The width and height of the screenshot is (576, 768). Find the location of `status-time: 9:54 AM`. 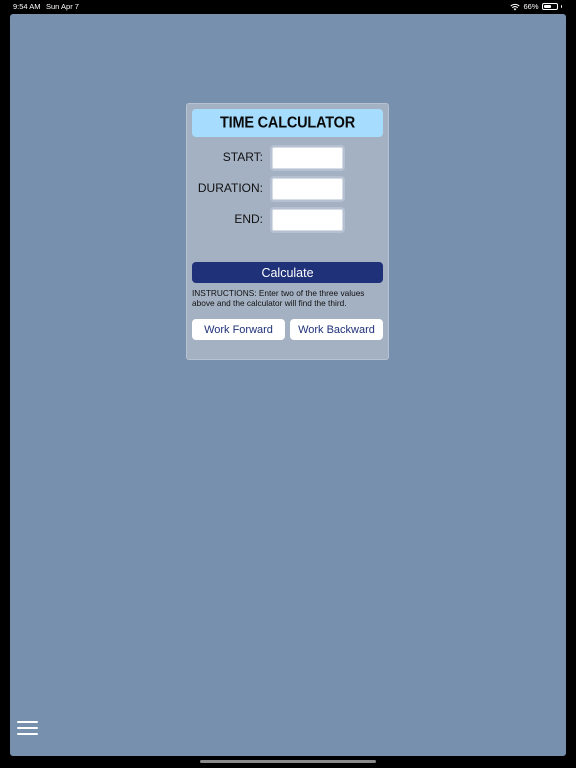

status-time: 9:54 AM is located at coordinates (27, 6).